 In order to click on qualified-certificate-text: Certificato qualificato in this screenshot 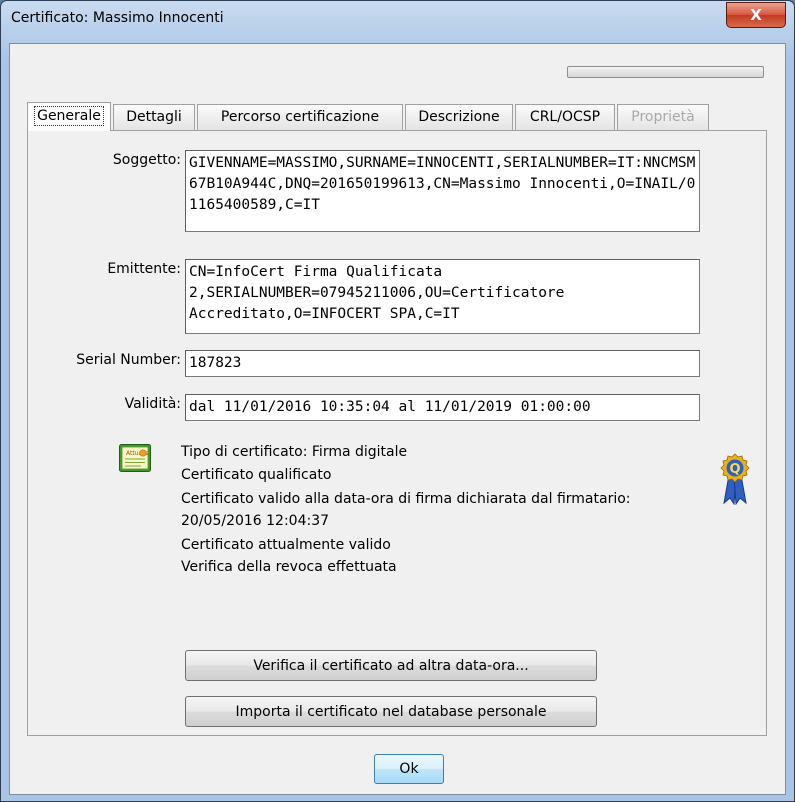, I will do `click(256, 475)`.